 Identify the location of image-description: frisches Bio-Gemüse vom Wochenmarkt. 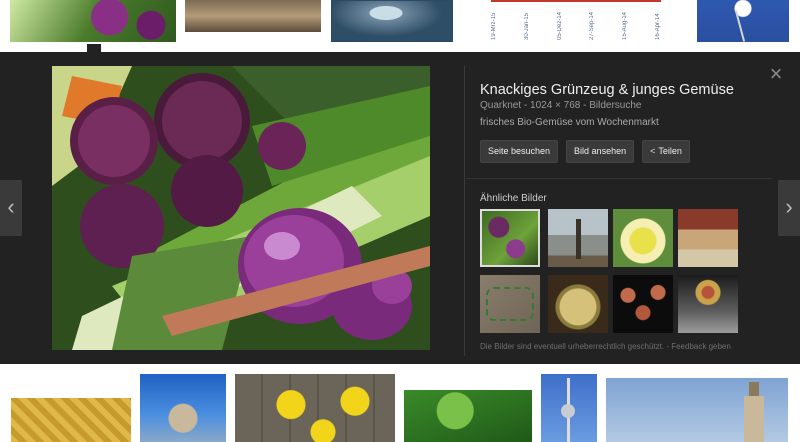
(569, 122).